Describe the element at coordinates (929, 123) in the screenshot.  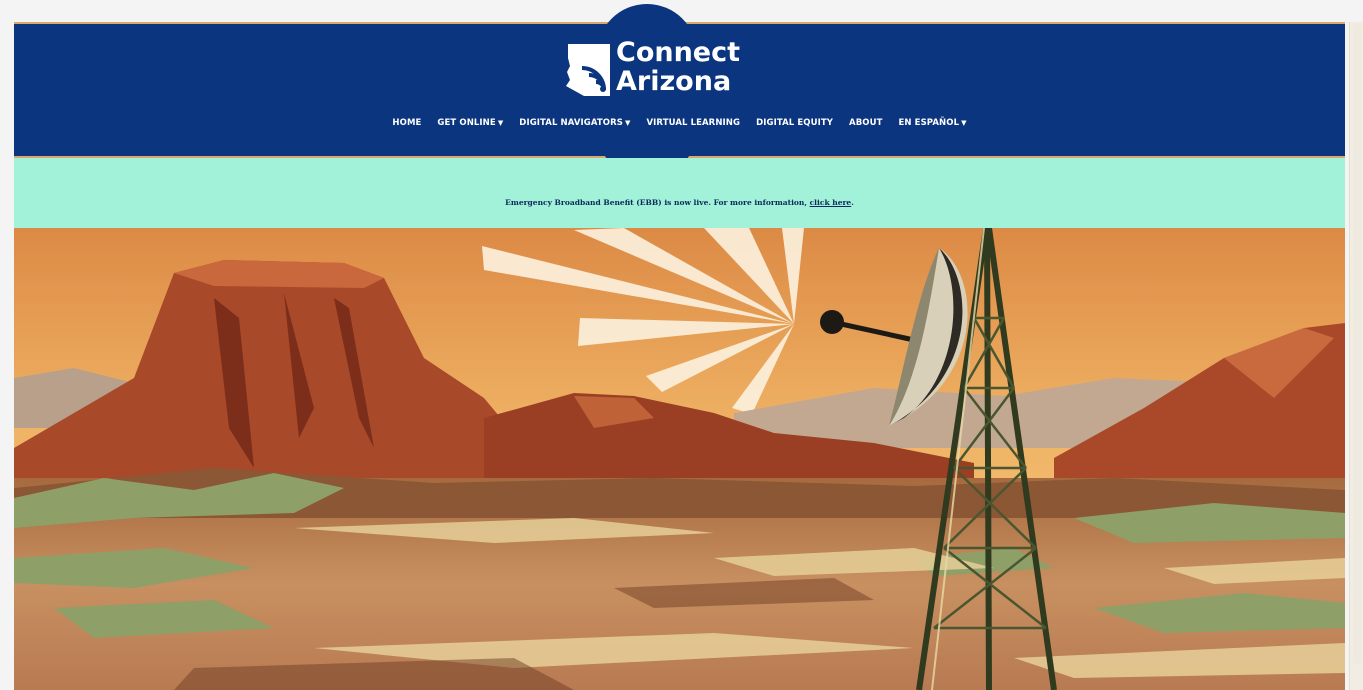
I see `nav-espanol-label: EN ESPAÑOL` at that location.